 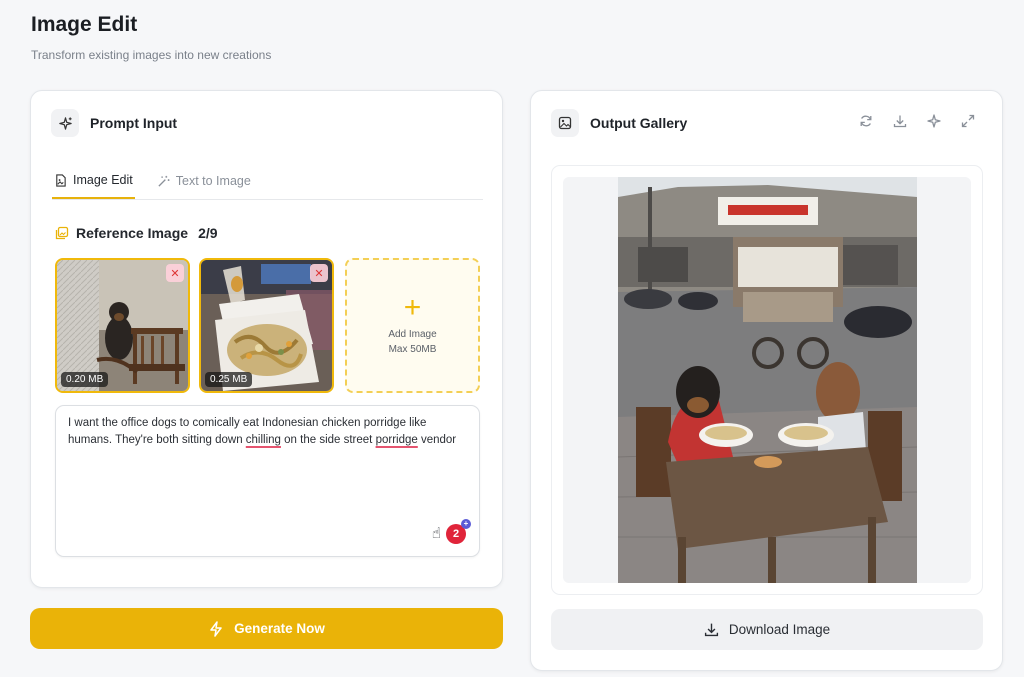 What do you see at coordinates (85, 379) in the screenshot?
I see `file-size-badge: 0.20 MB` at bounding box center [85, 379].